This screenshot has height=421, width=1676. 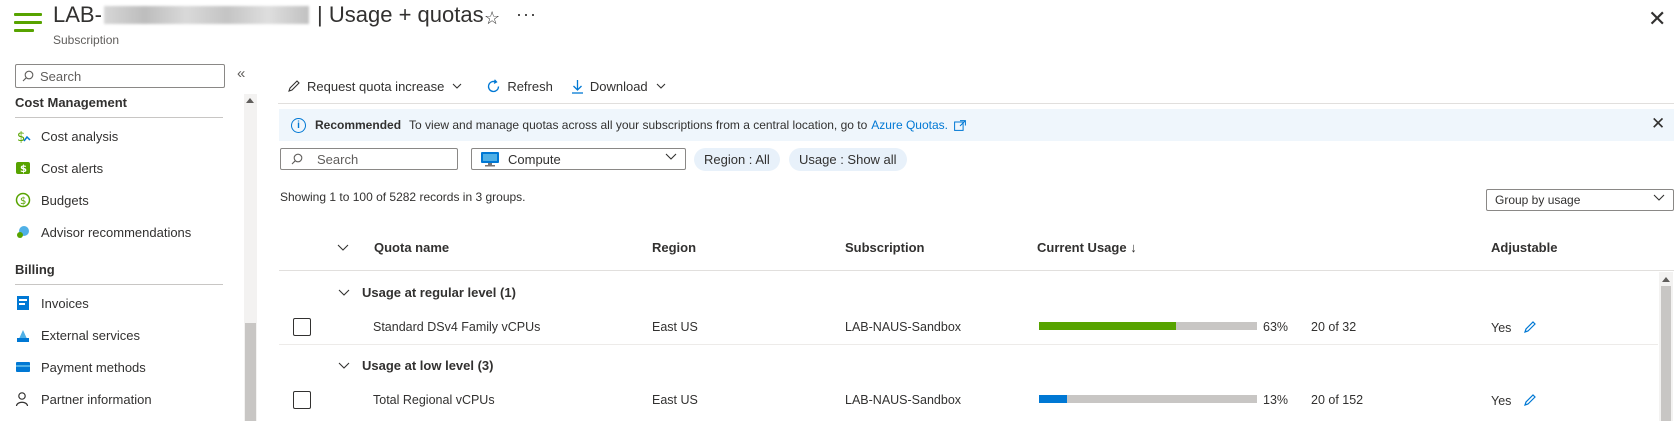 I want to click on adjustable-value: Yes, so click(x=1501, y=401).